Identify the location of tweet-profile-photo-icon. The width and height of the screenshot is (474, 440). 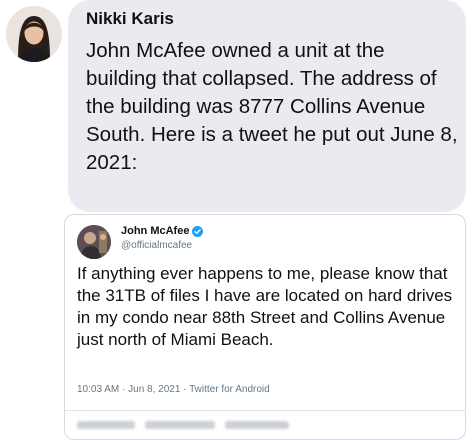
(94, 242).